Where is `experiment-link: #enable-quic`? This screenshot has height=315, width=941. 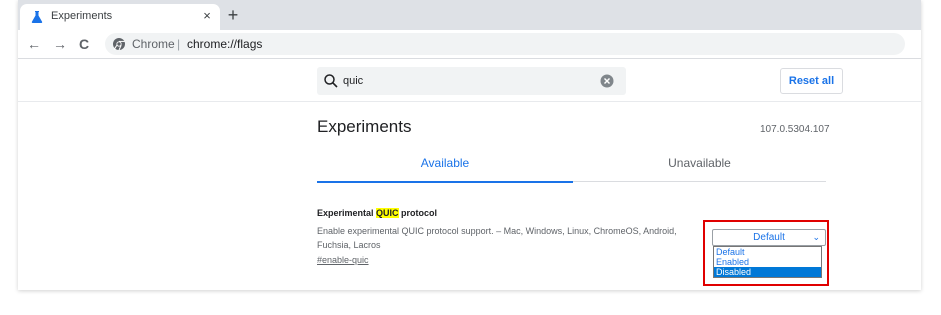
experiment-link: #enable-quic is located at coordinates (343, 260).